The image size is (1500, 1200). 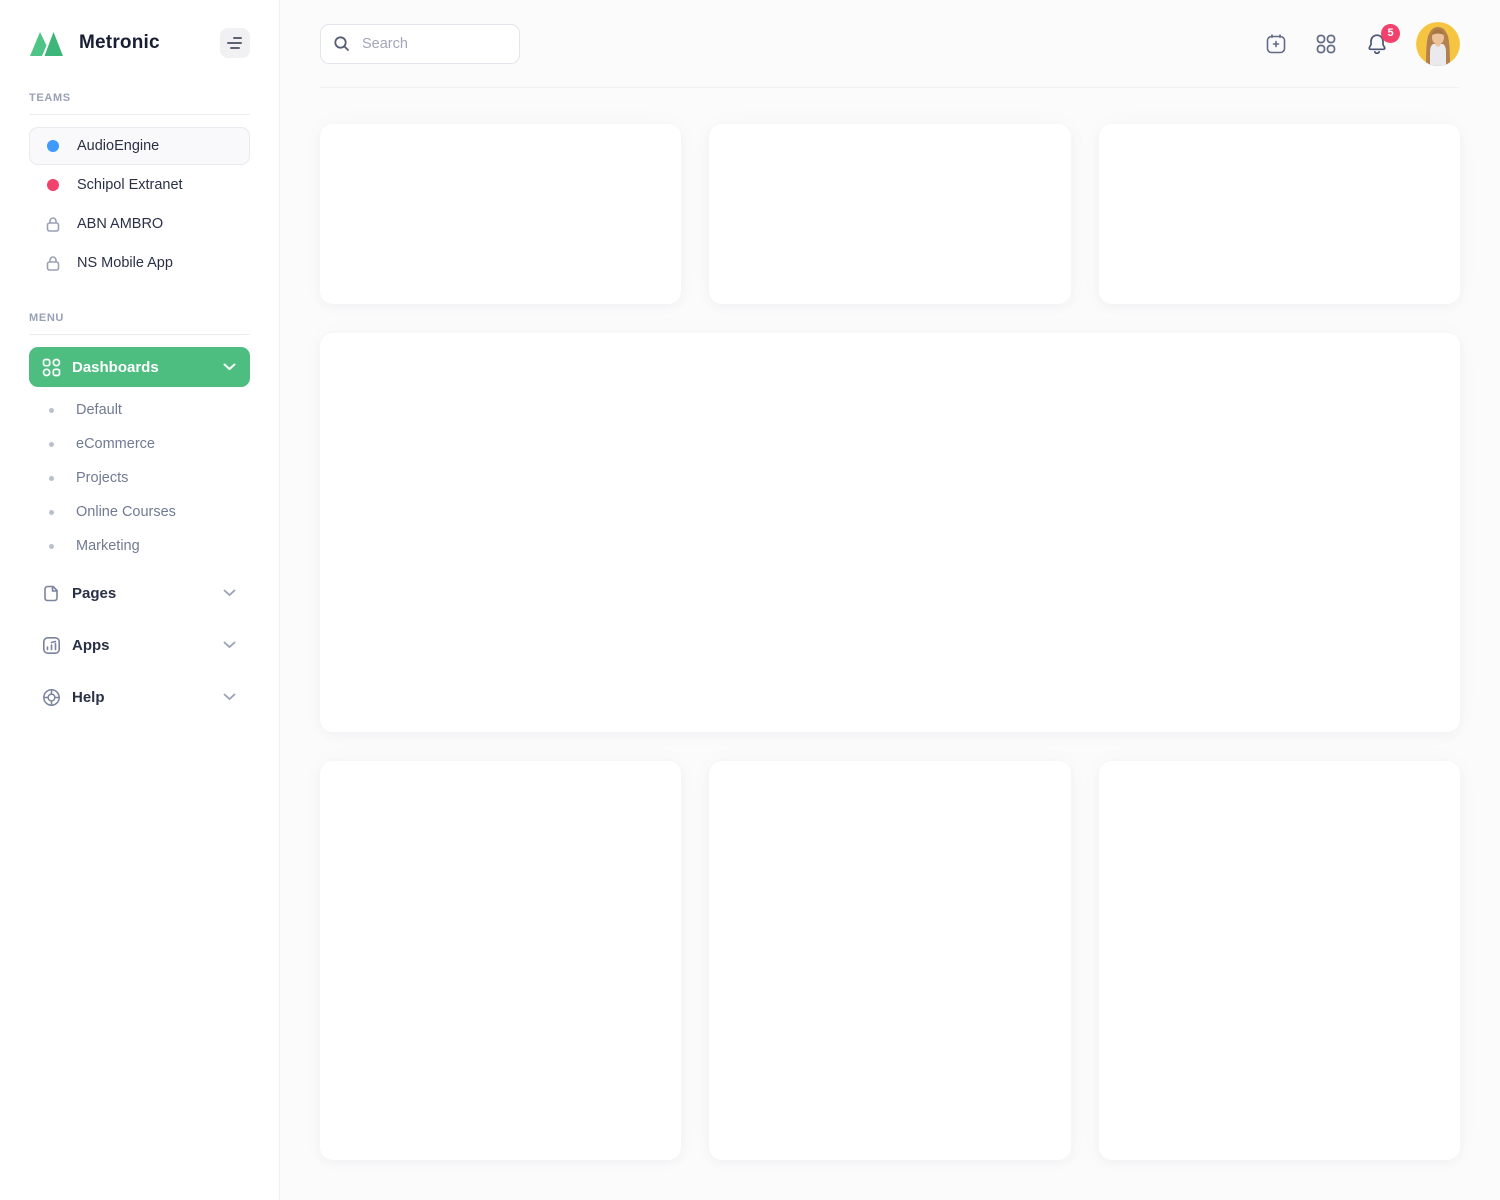 What do you see at coordinates (51, 697) in the screenshot?
I see `lifebuoy-icon` at bounding box center [51, 697].